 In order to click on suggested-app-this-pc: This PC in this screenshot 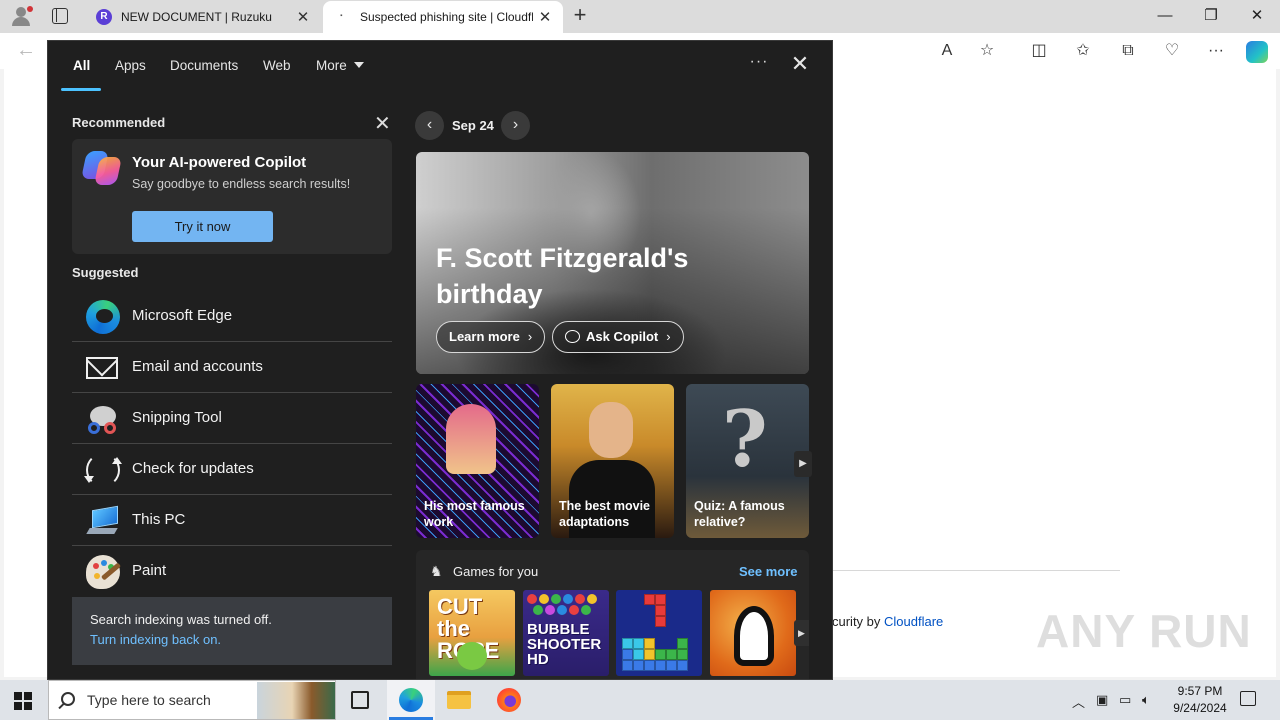, I will do `click(232, 521)`.